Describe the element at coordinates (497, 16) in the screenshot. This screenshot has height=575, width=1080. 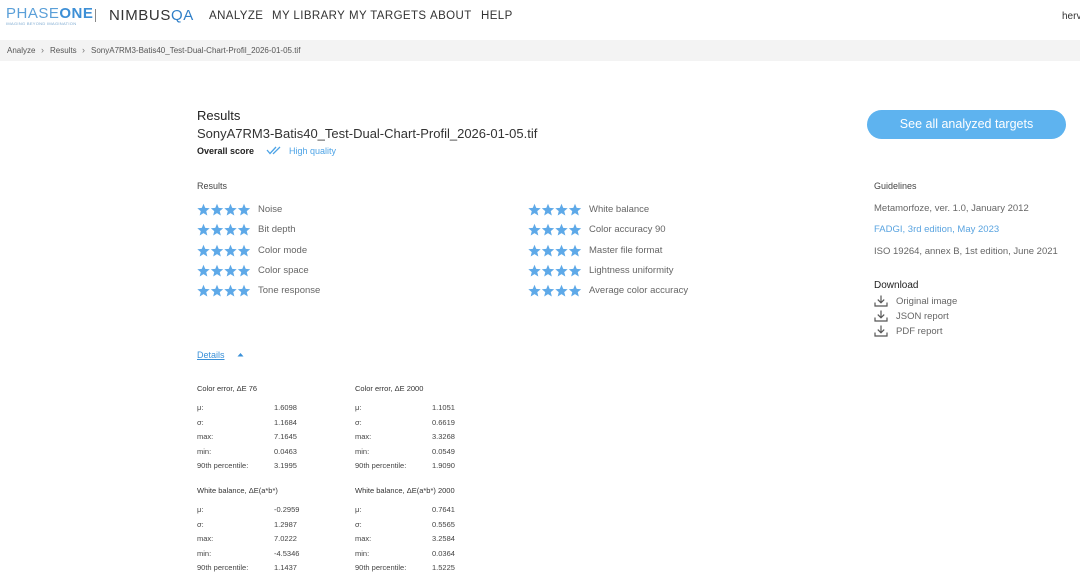
I see `nav-help: HELP` at that location.